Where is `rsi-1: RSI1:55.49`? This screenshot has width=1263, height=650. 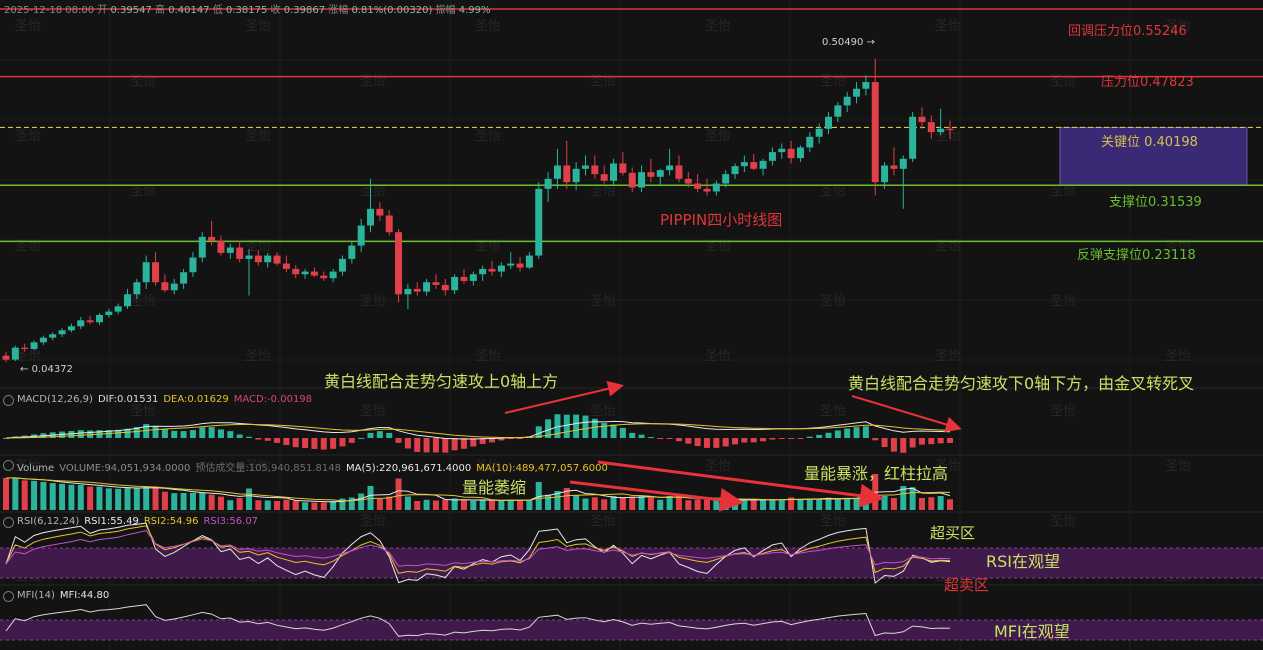 rsi-1: RSI1:55.49 is located at coordinates (111, 521).